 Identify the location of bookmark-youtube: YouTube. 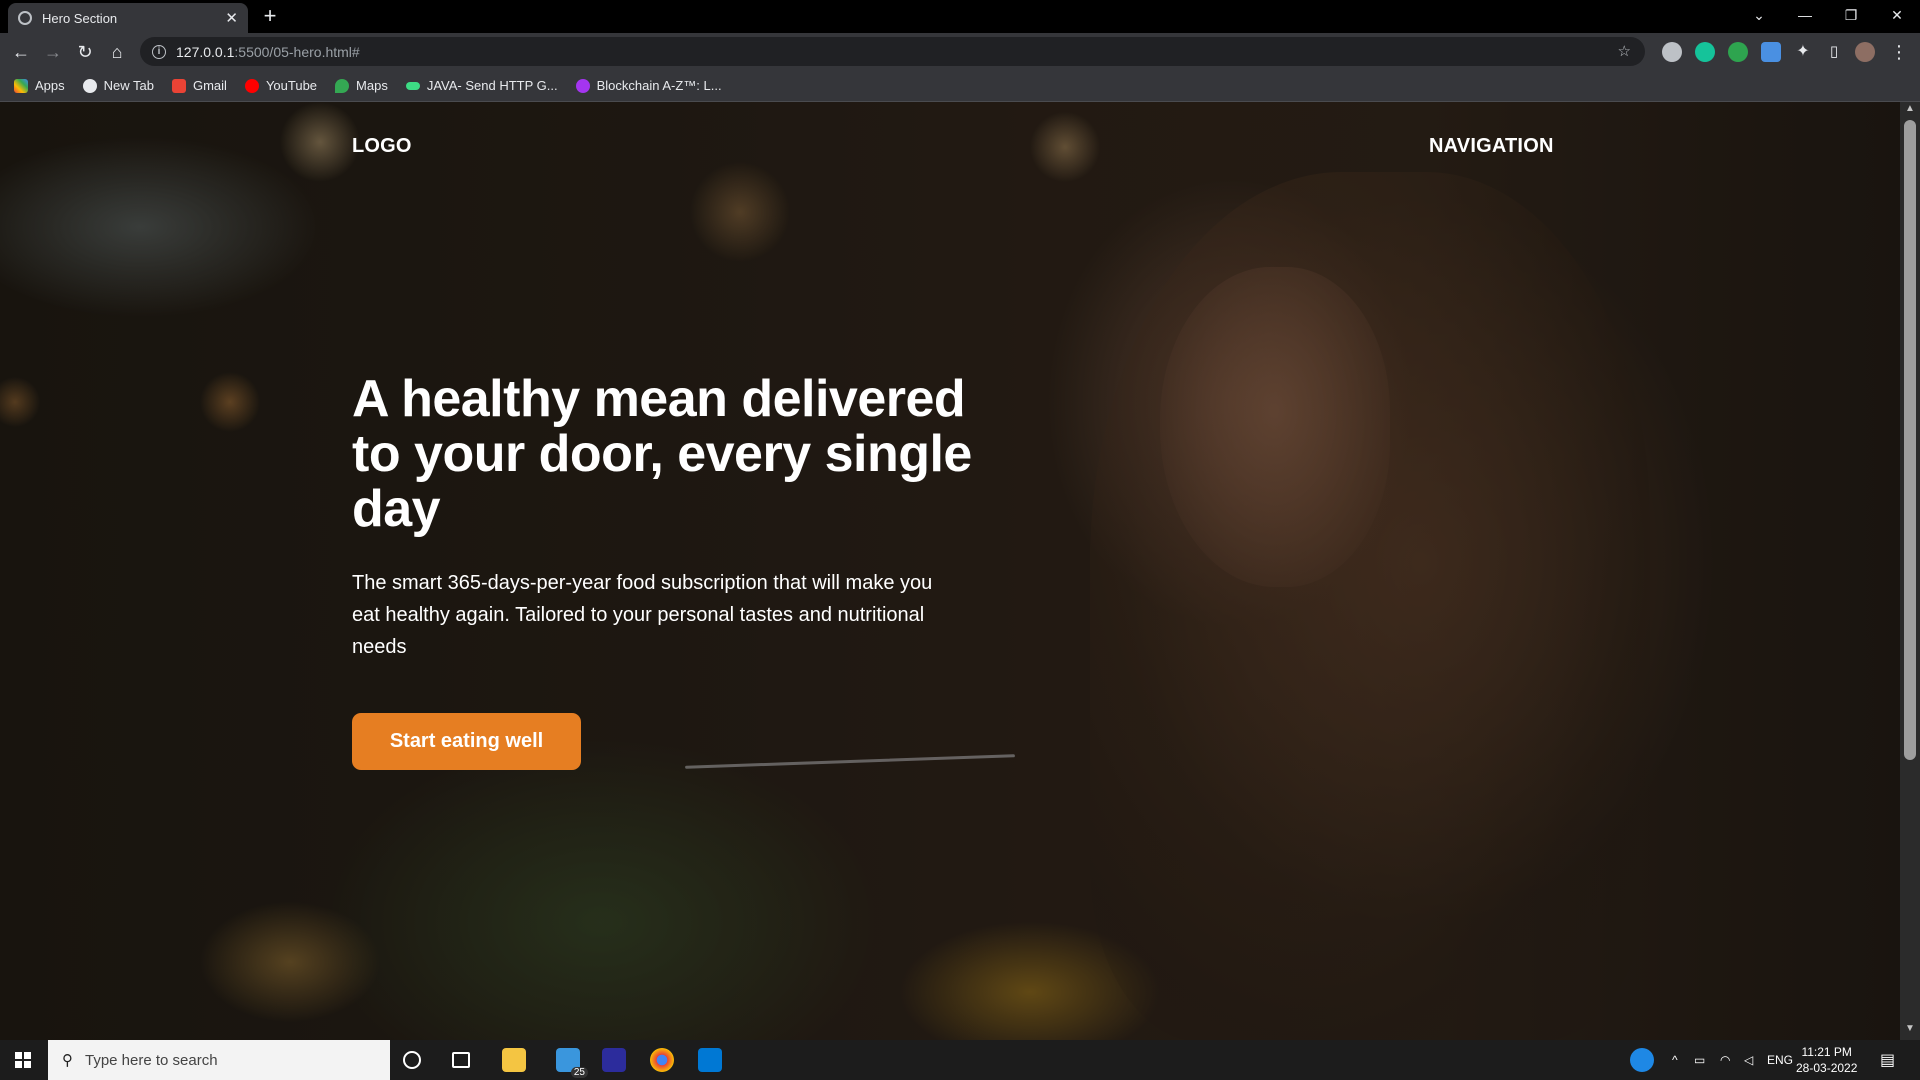
(281, 85).